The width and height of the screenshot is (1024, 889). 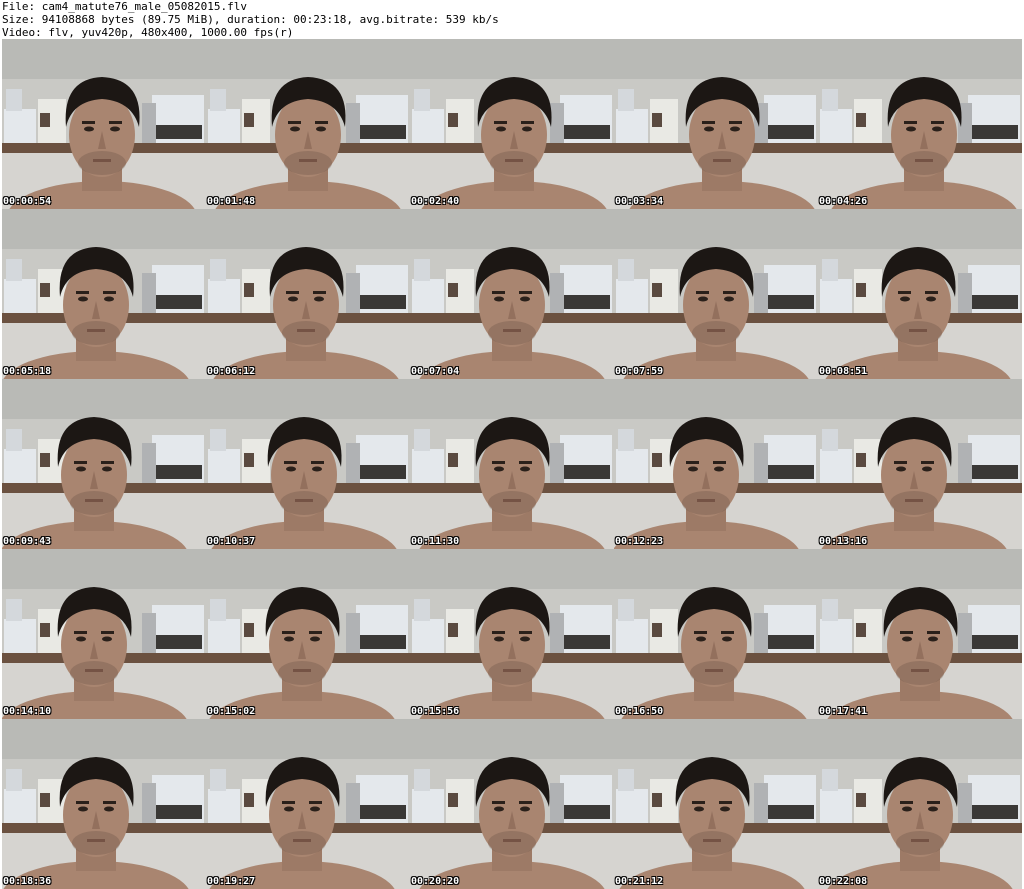 I want to click on frame-timestamp: 00:14:10, so click(x=27, y=711).